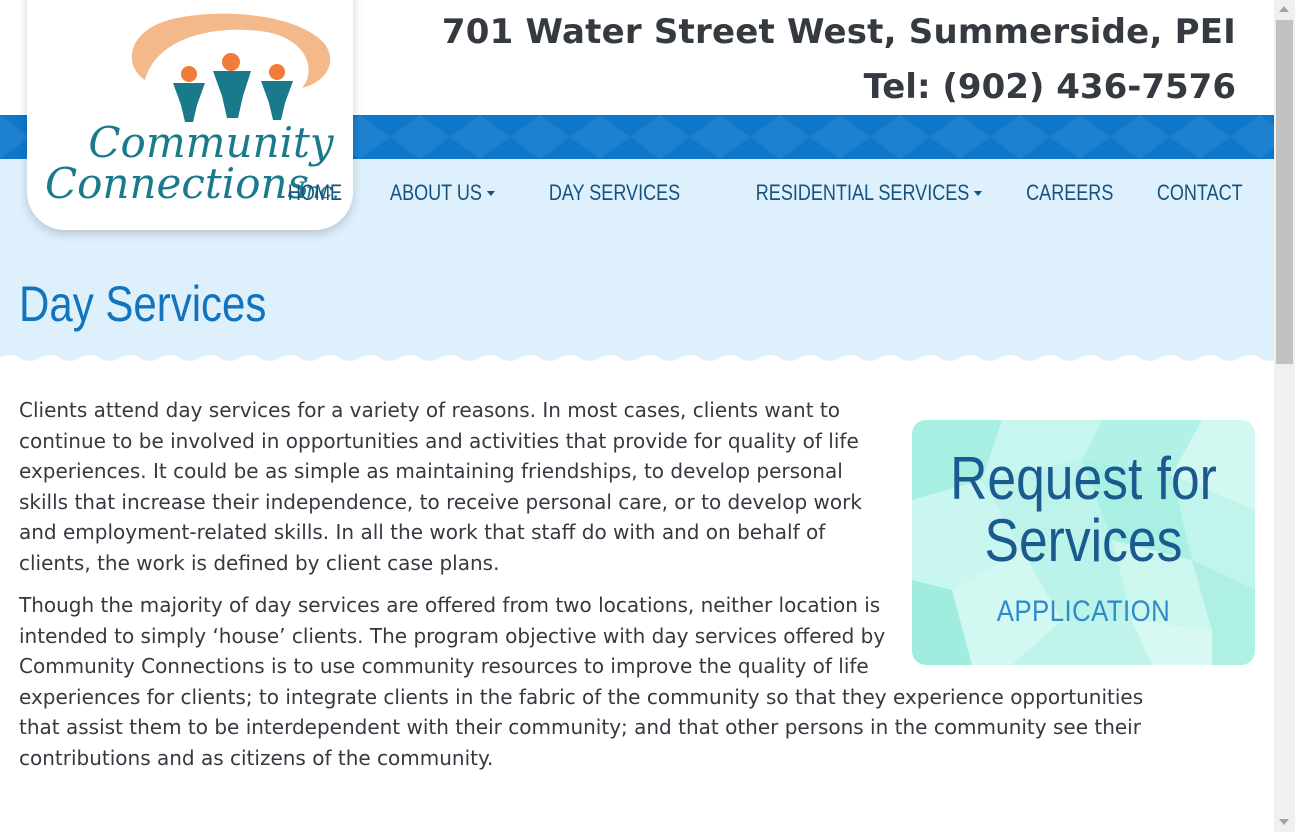 This screenshot has width=1295, height=832. I want to click on nav-contact-label: CONTACT, so click(1200, 192).